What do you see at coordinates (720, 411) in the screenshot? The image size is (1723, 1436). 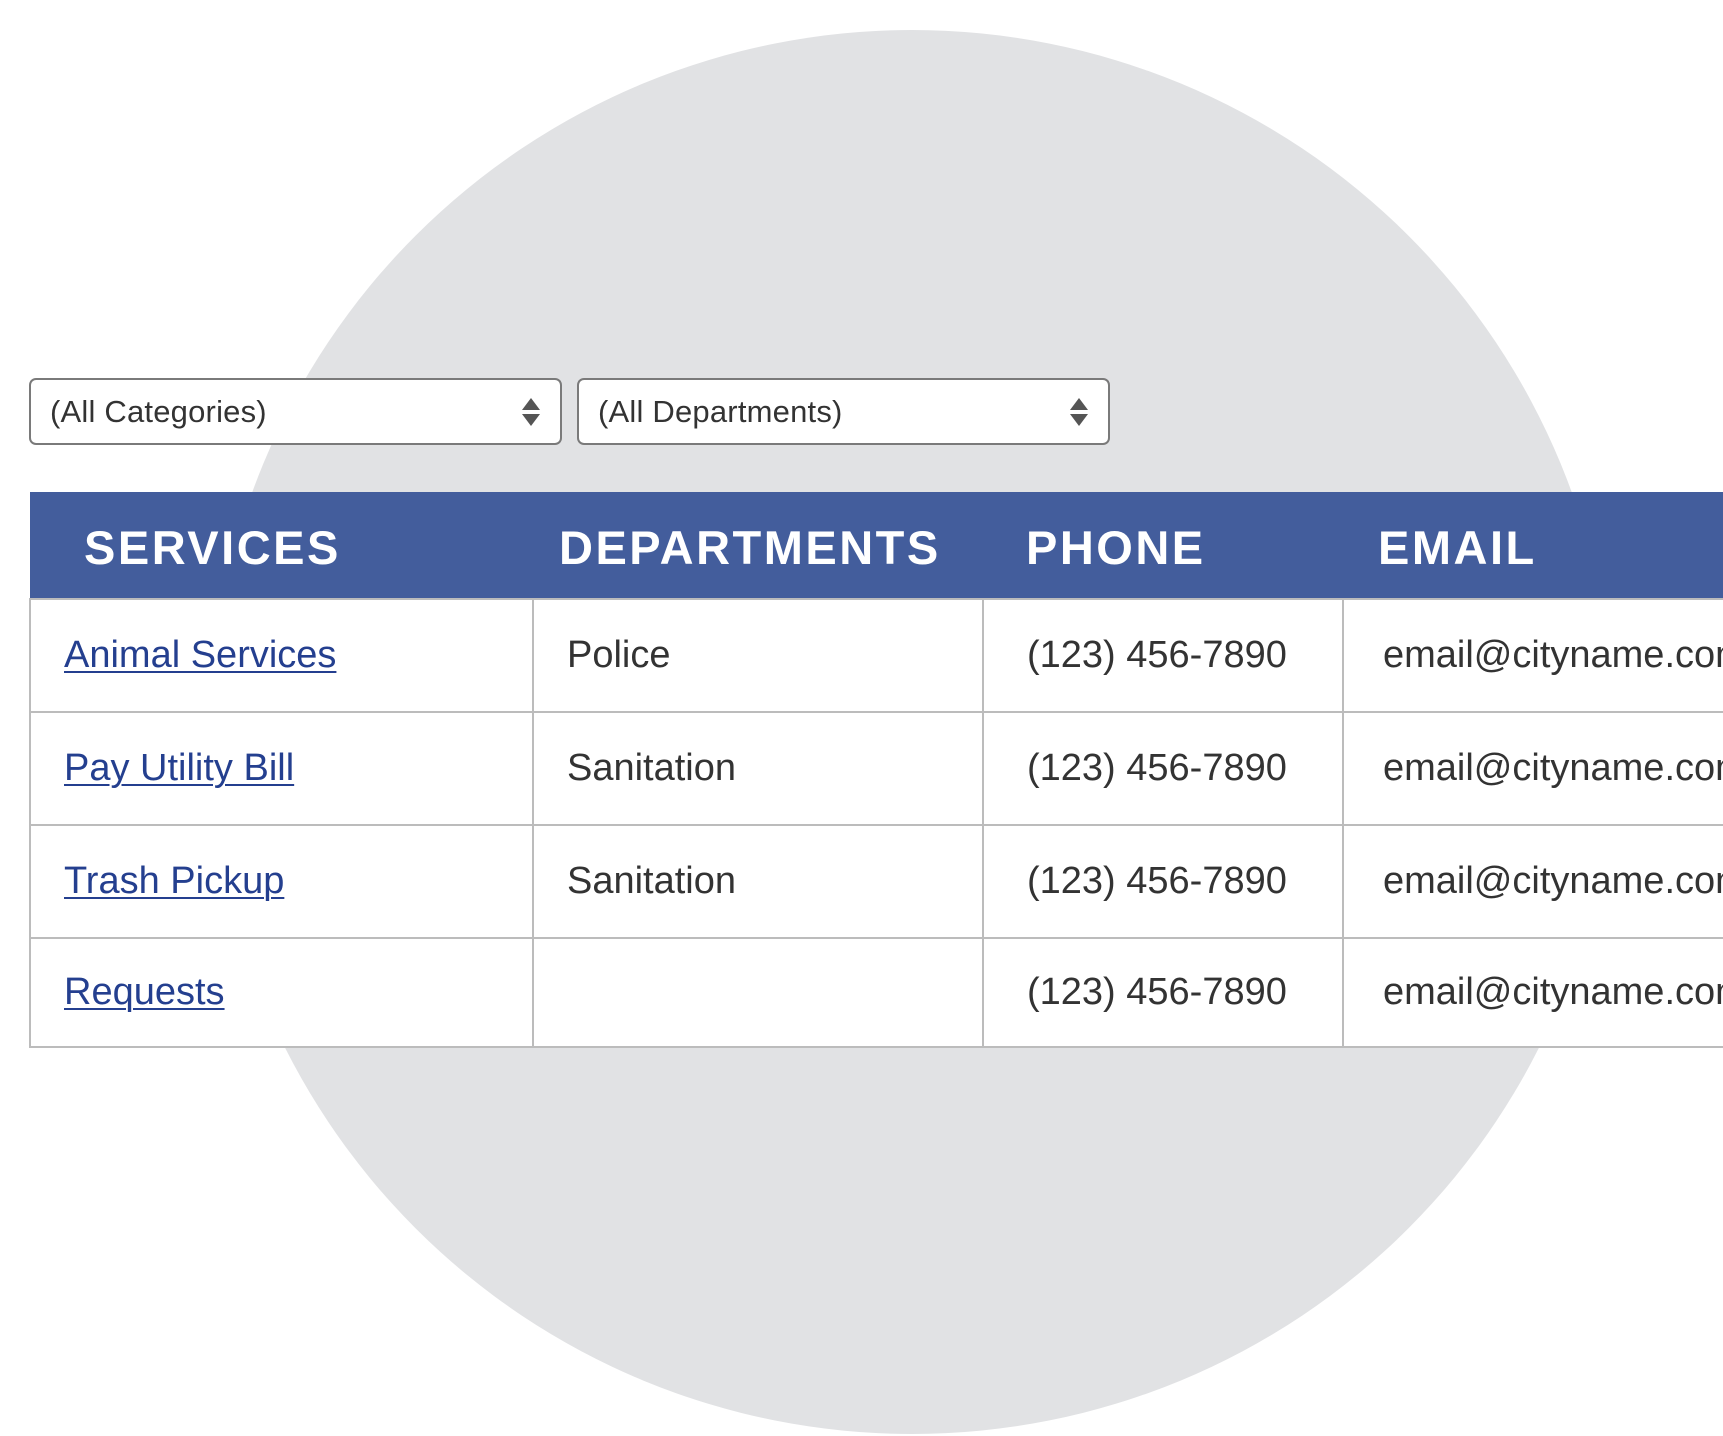 I see `department-select-value: (All Departments)` at bounding box center [720, 411].